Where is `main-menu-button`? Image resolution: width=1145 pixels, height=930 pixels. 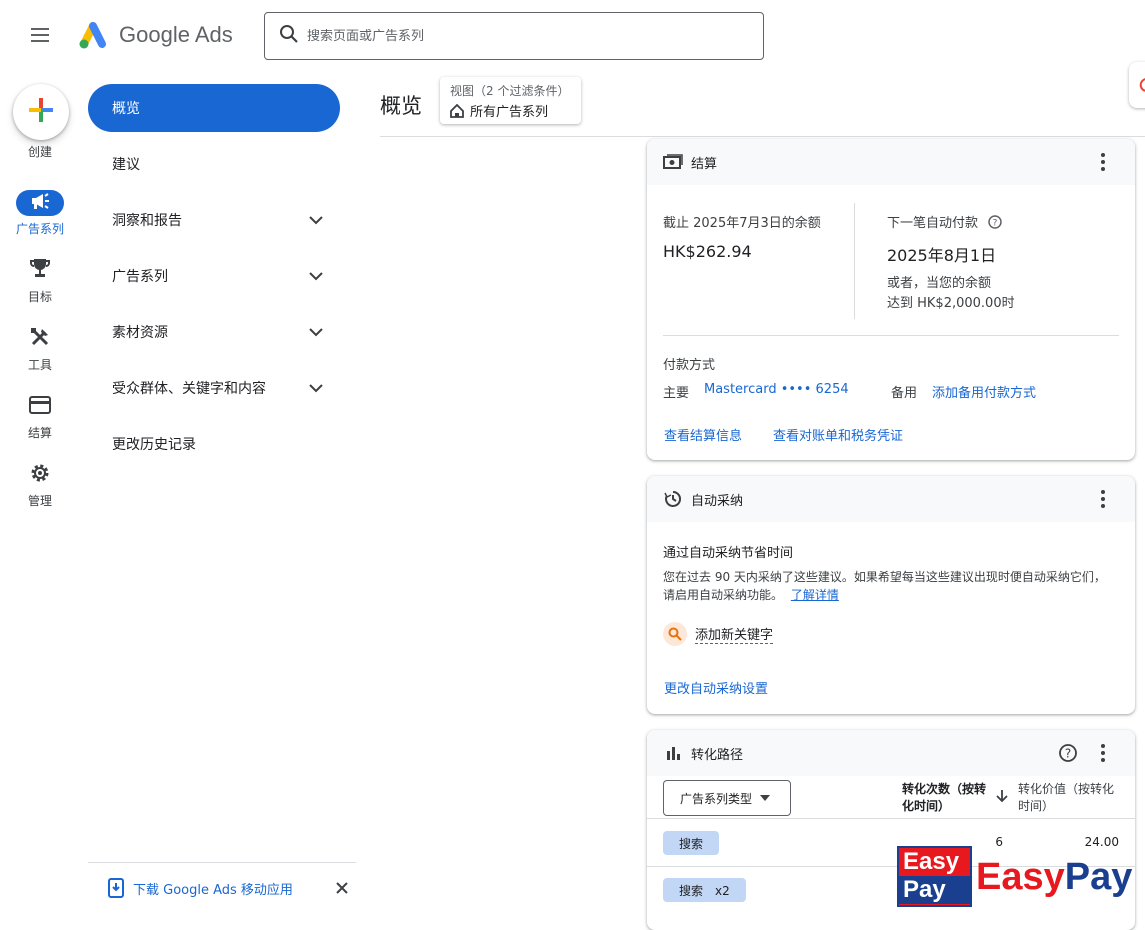 main-menu-button is located at coordinates (40, 36).